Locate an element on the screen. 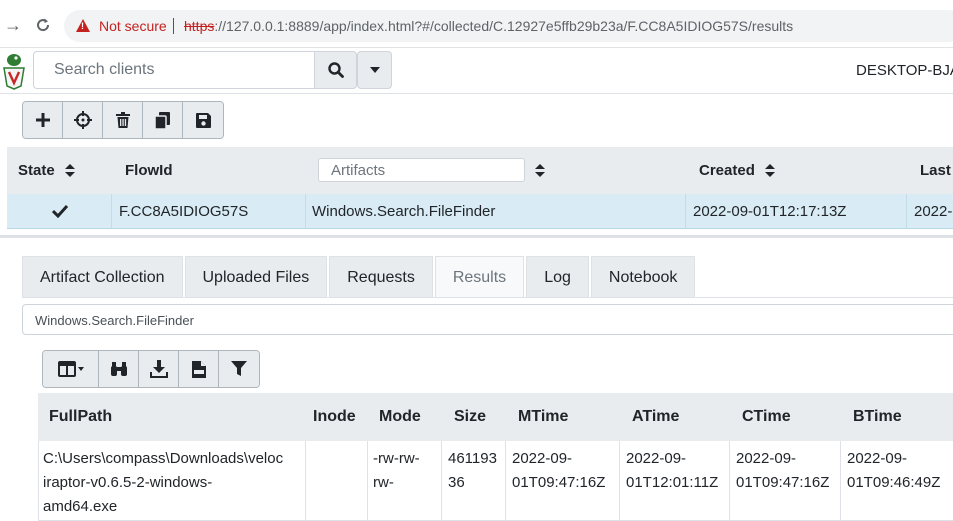 The image size is (953, 521). size-cell: 461193 36 is located at coordinates (472, 470).